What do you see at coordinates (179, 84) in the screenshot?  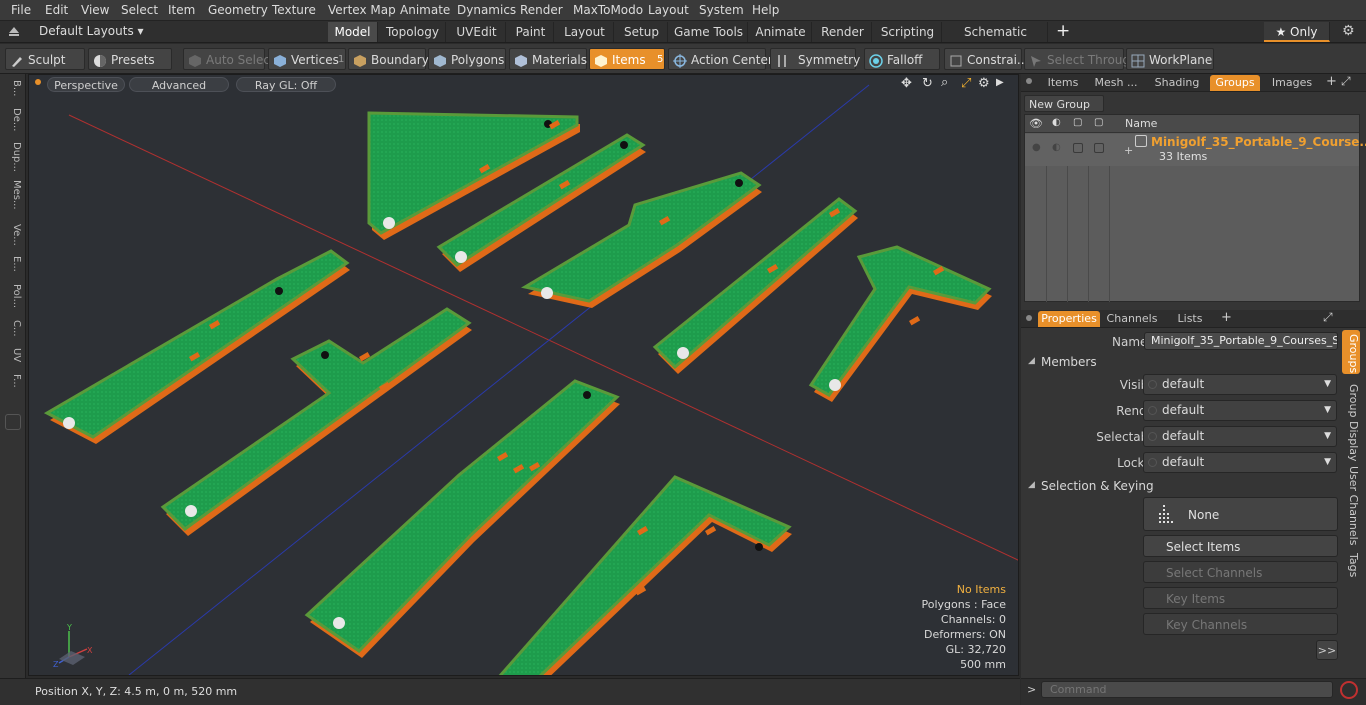 I see `advanced-button: Advanced` at bounding box center [179, 84].